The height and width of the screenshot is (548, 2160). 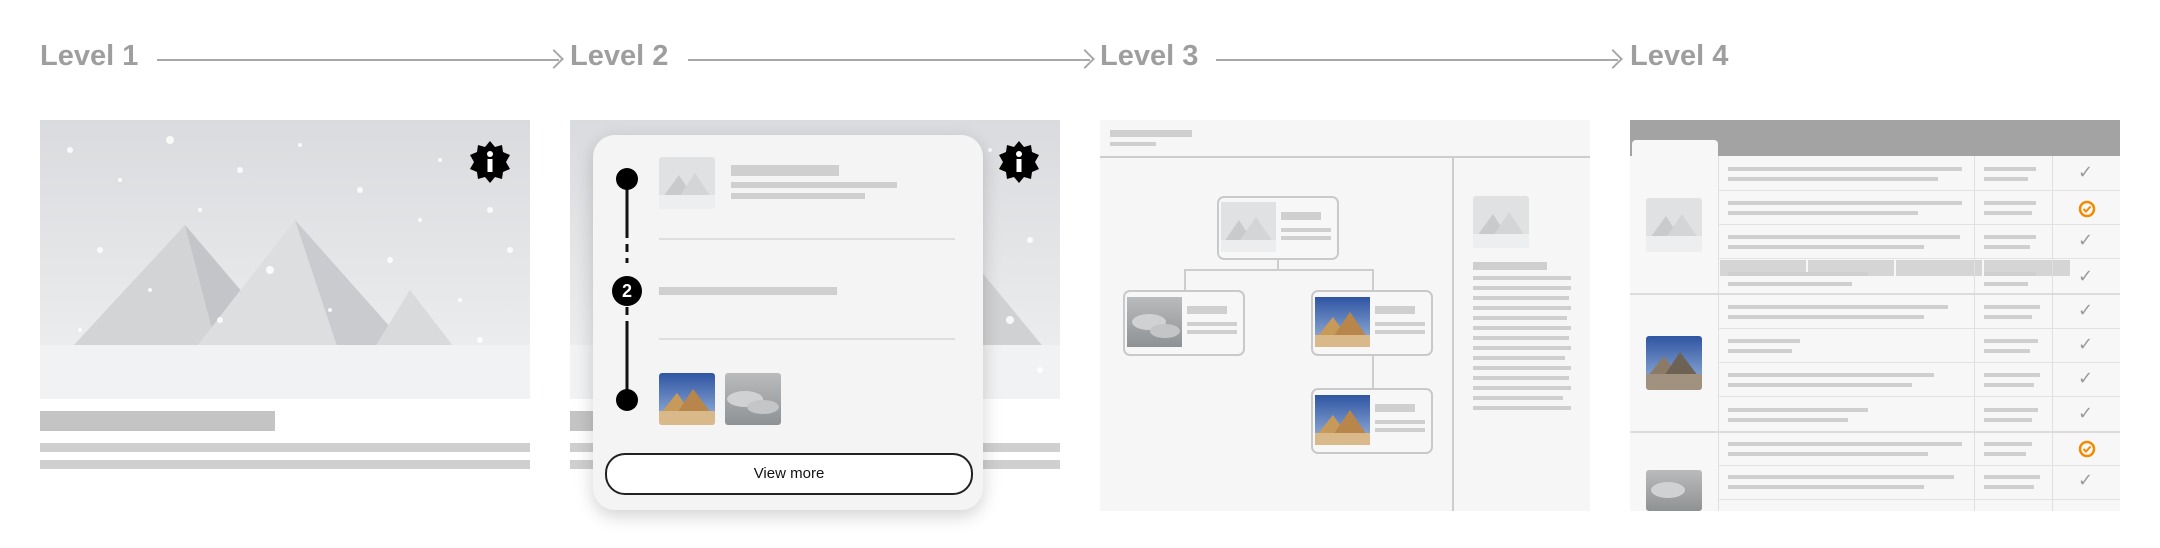 What do you see at coordinates (1372, 421) in the screenshot?
I see `tree-node-grandchild` at bounding box center [1372, 421].